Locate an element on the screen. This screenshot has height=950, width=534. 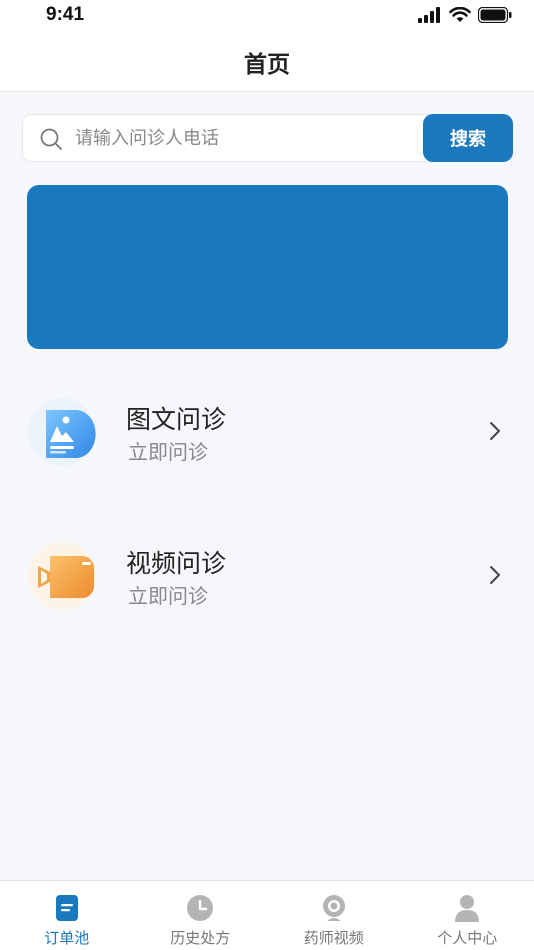
status-time: 9:41 is located at coordinates (65, 14).